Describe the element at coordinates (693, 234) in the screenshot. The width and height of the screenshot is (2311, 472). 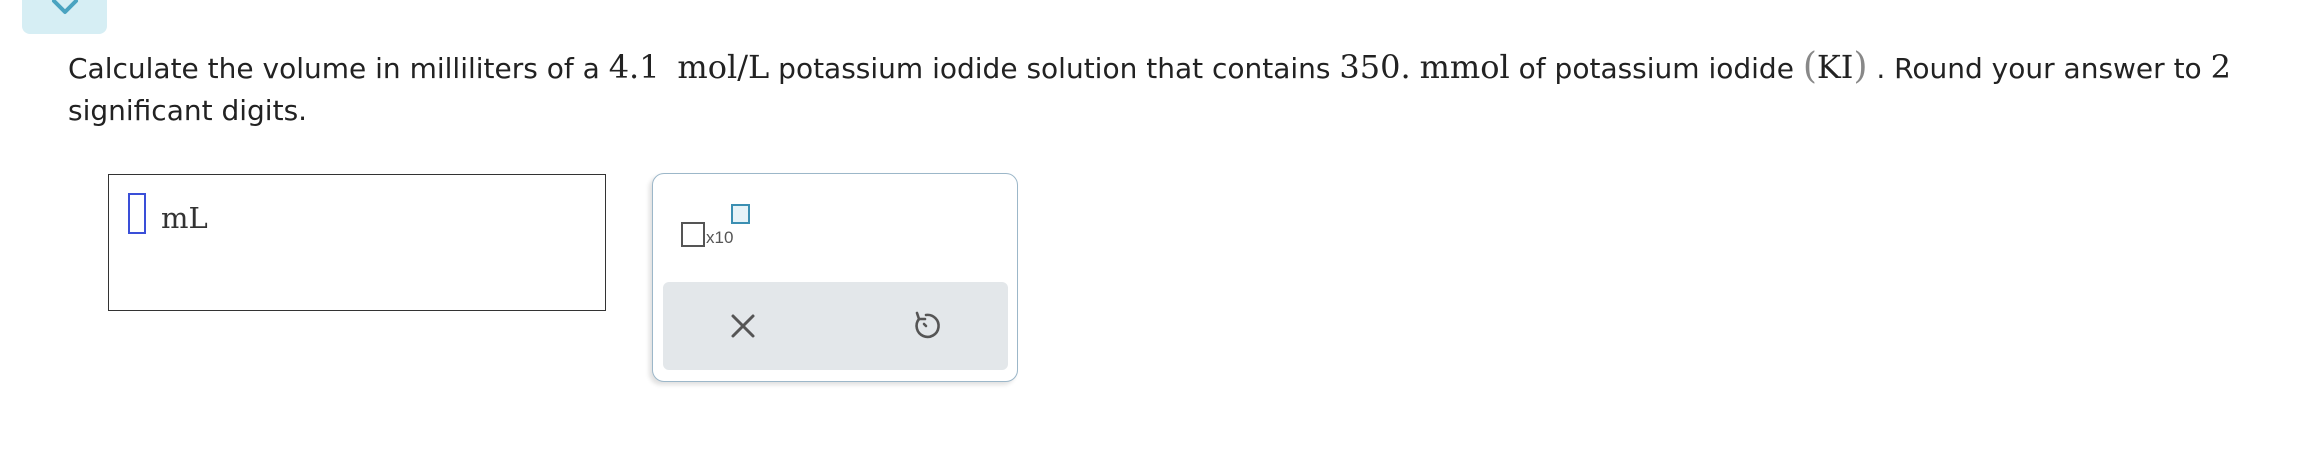
I see `sci-base-box` at that location.